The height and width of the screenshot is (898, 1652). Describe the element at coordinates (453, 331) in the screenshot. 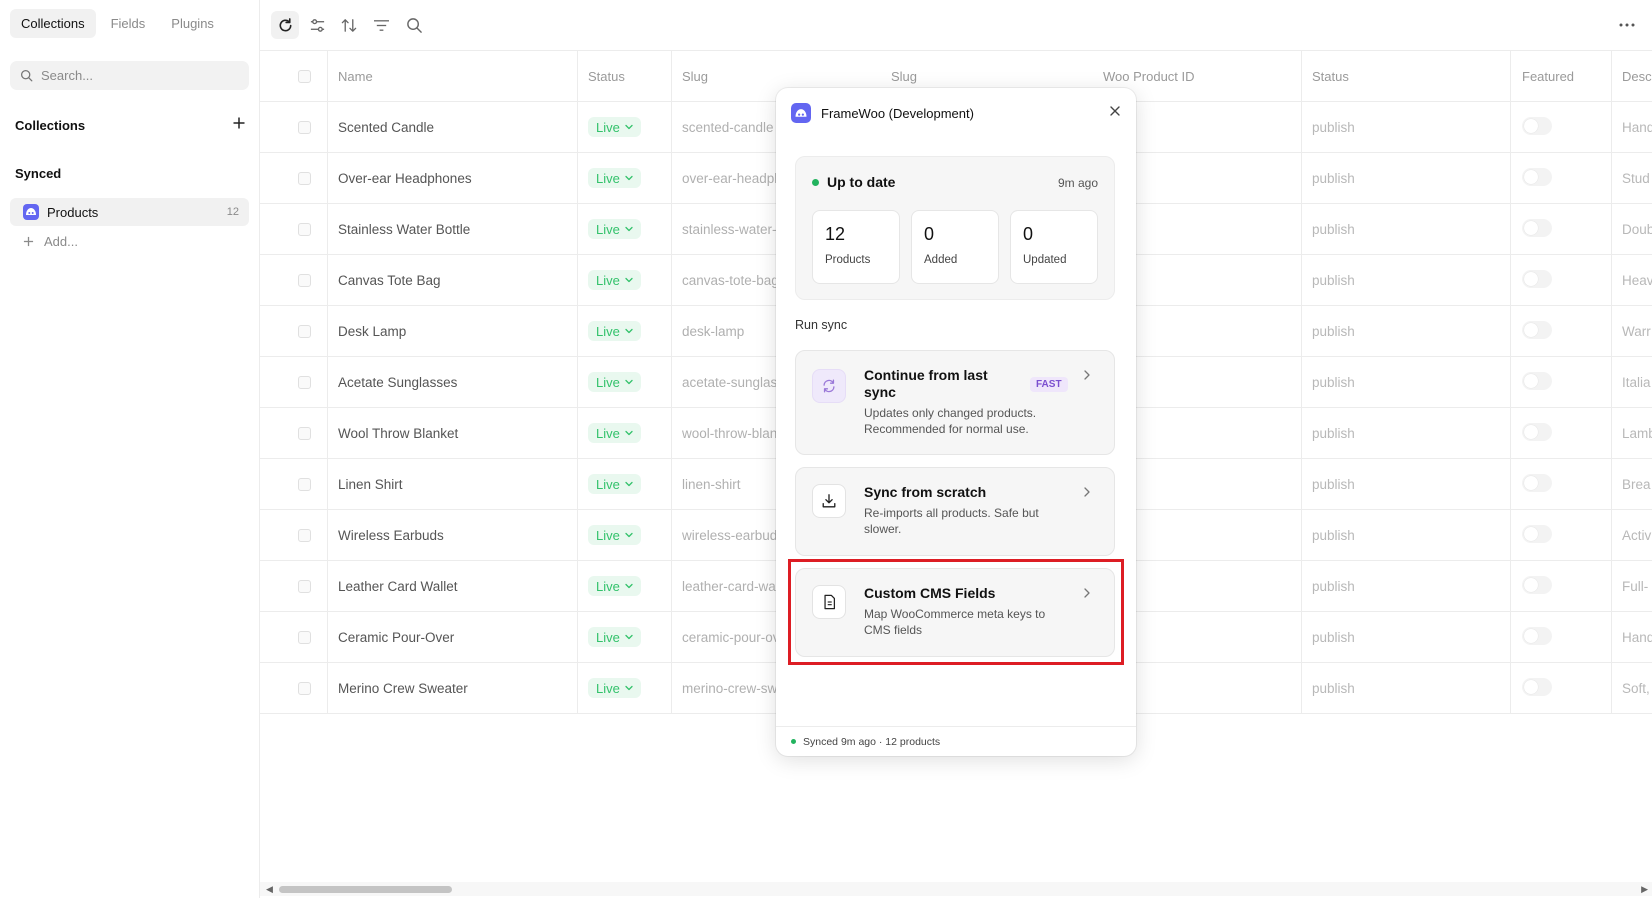

I see `product-name: Desk Lamp` at that location.